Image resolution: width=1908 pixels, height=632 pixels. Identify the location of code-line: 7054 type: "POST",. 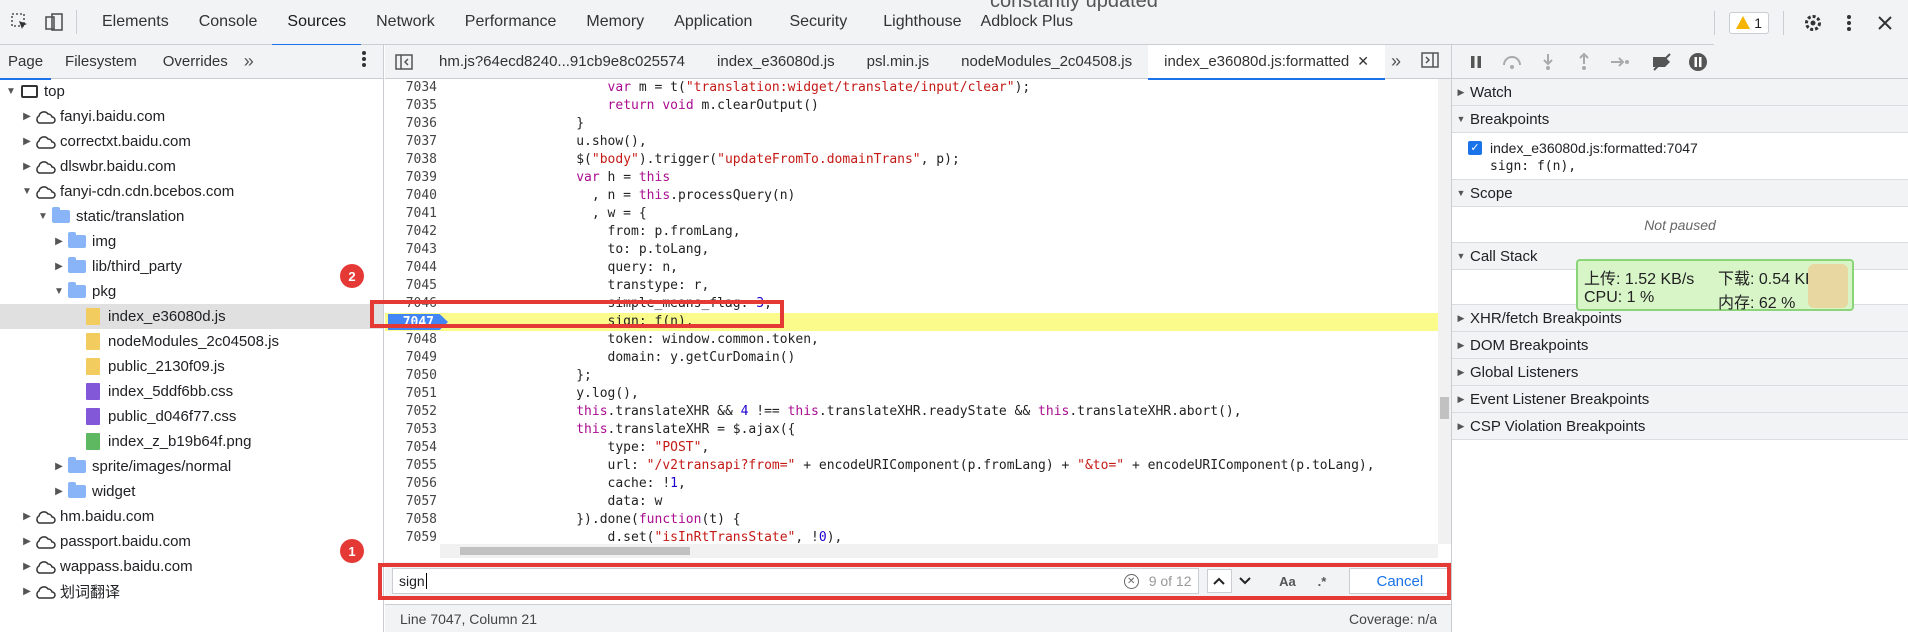
(911, 448).